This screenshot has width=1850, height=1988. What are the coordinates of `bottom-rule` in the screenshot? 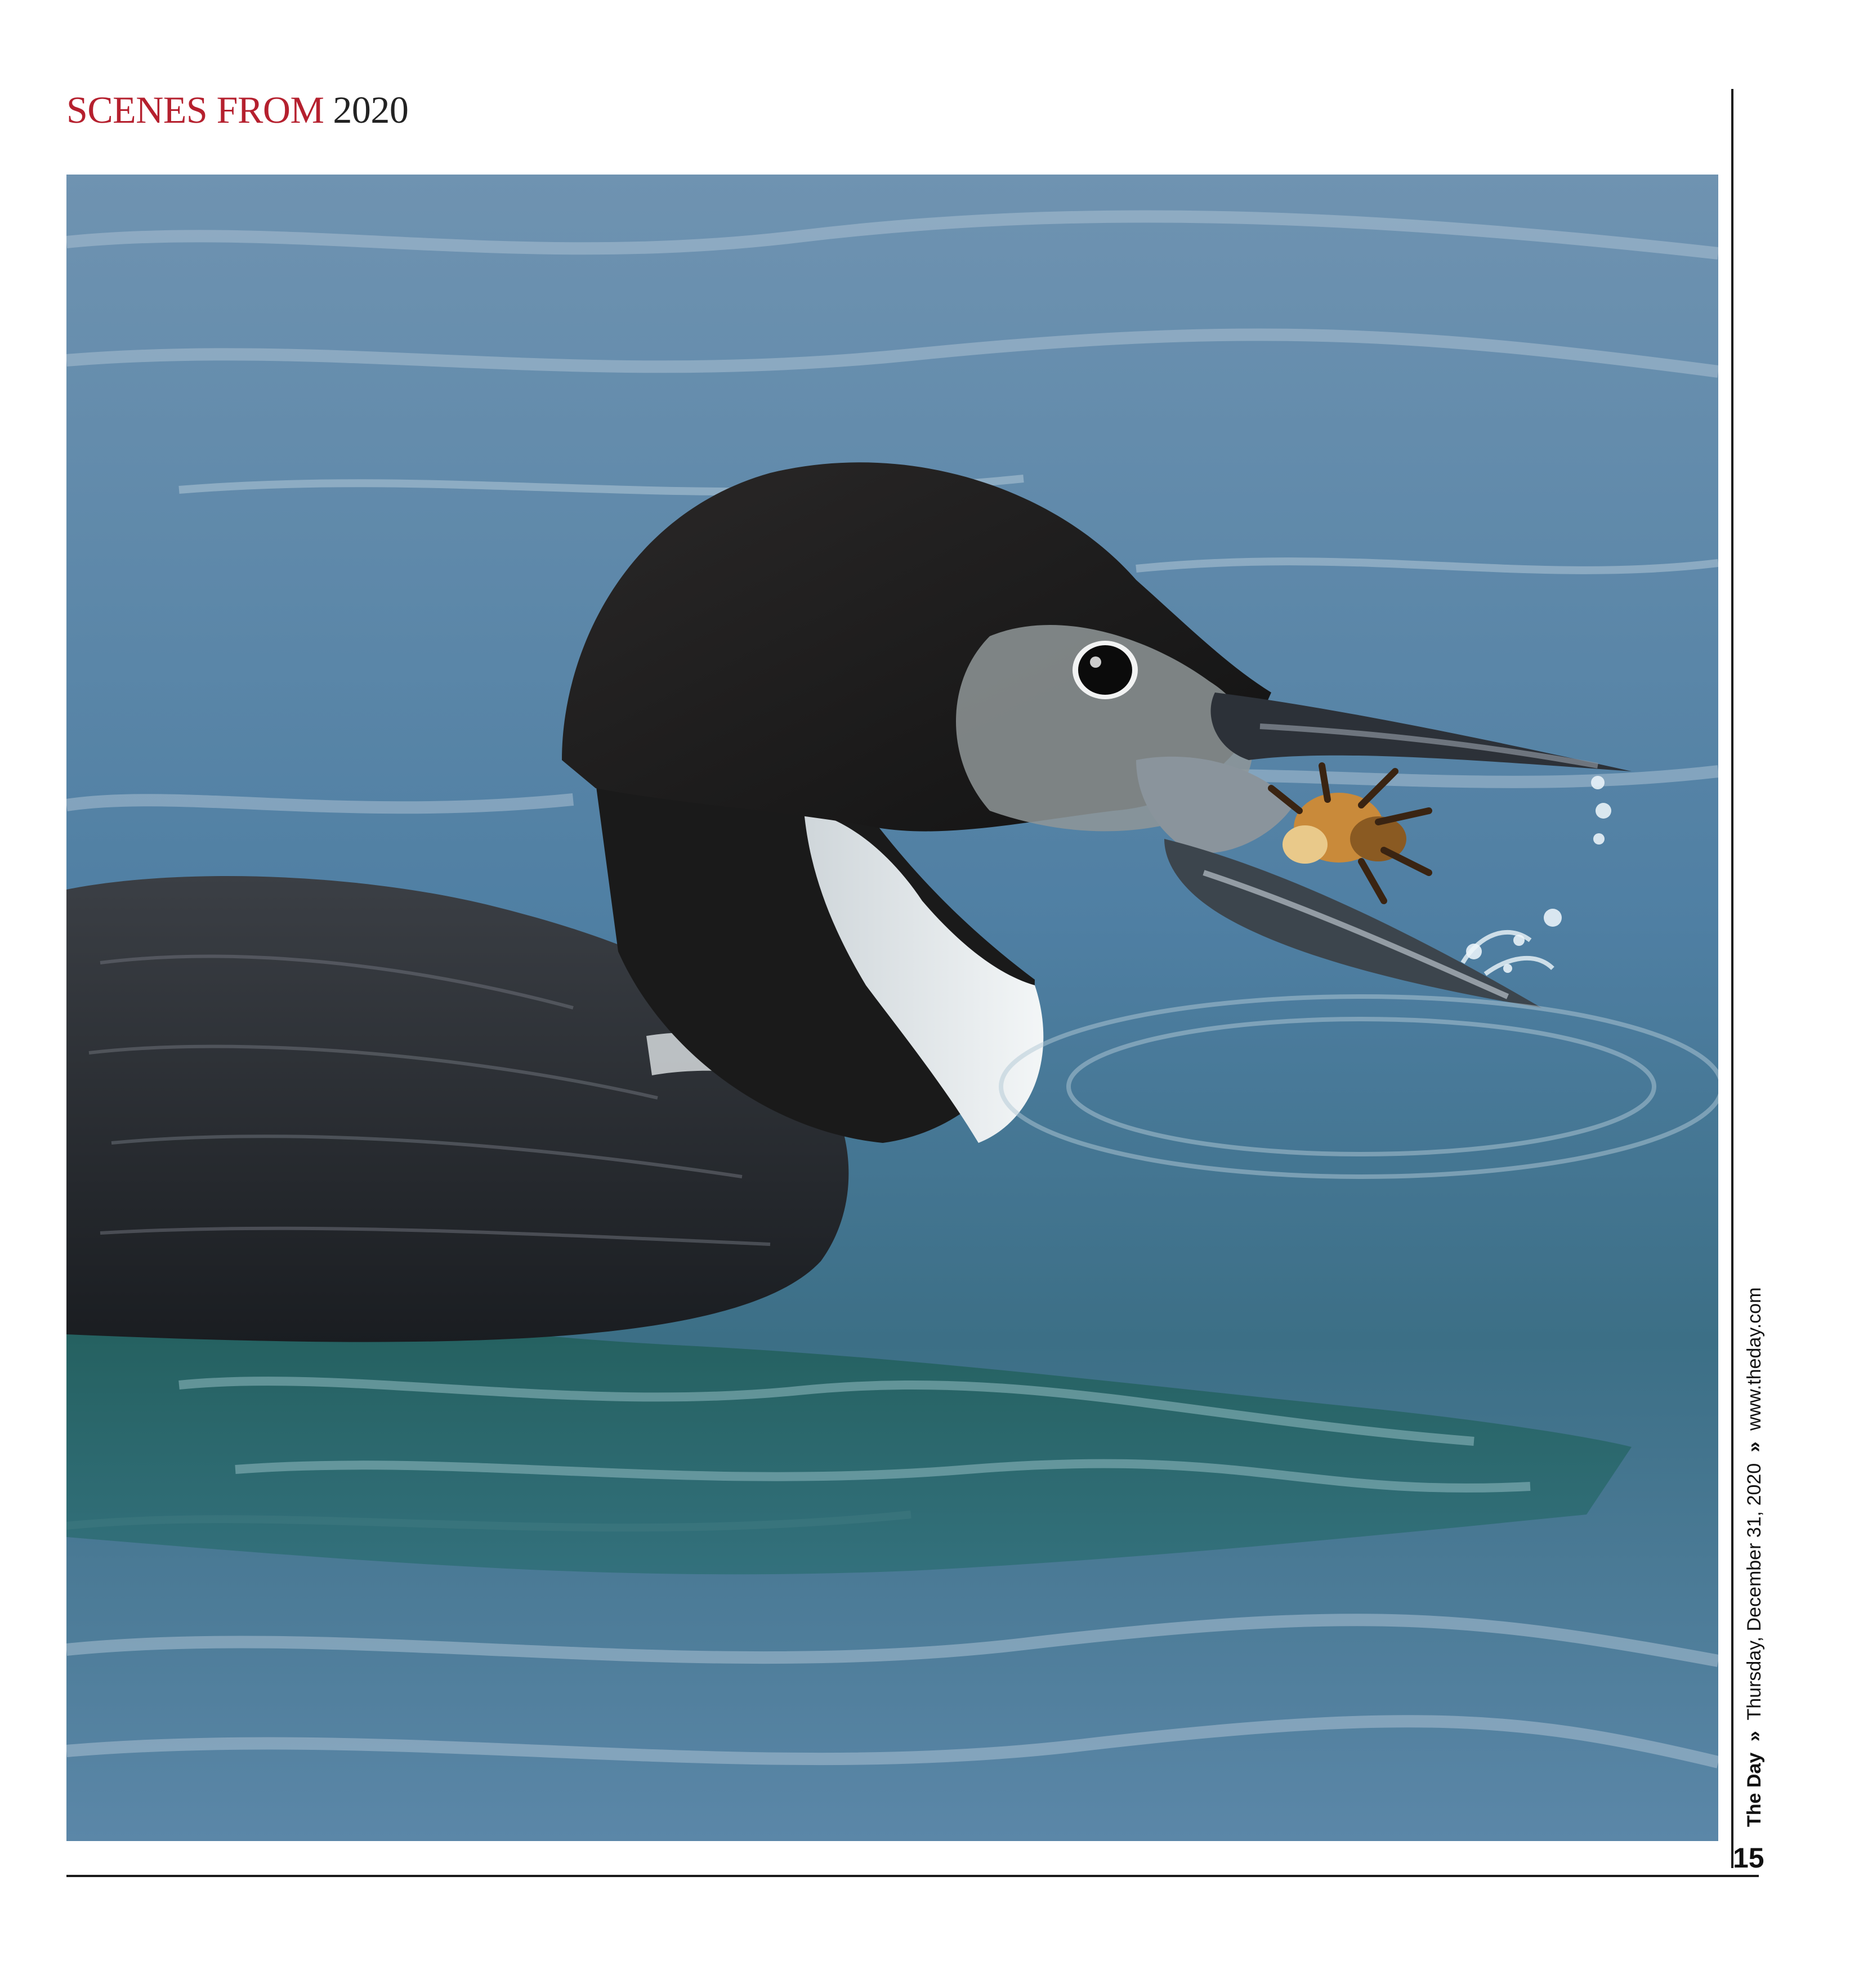 It's located at (912, 1876).